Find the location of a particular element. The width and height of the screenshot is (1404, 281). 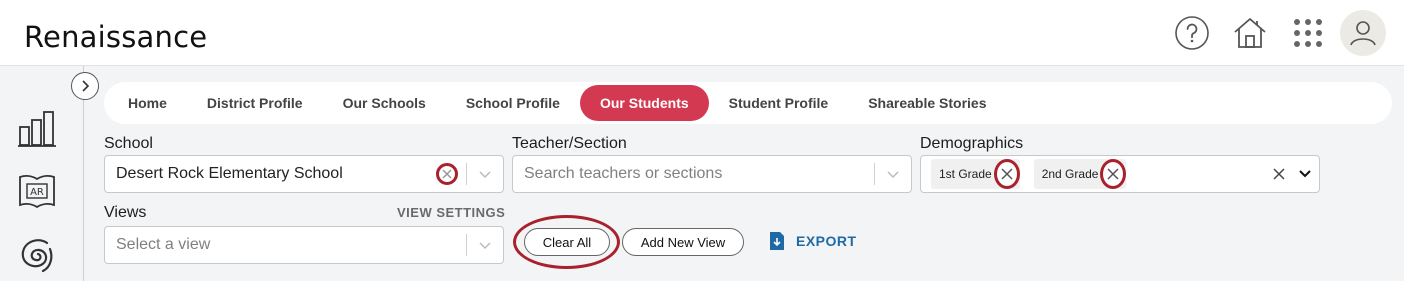

clear-demographics-icon is located at coordinates (1279, 174).